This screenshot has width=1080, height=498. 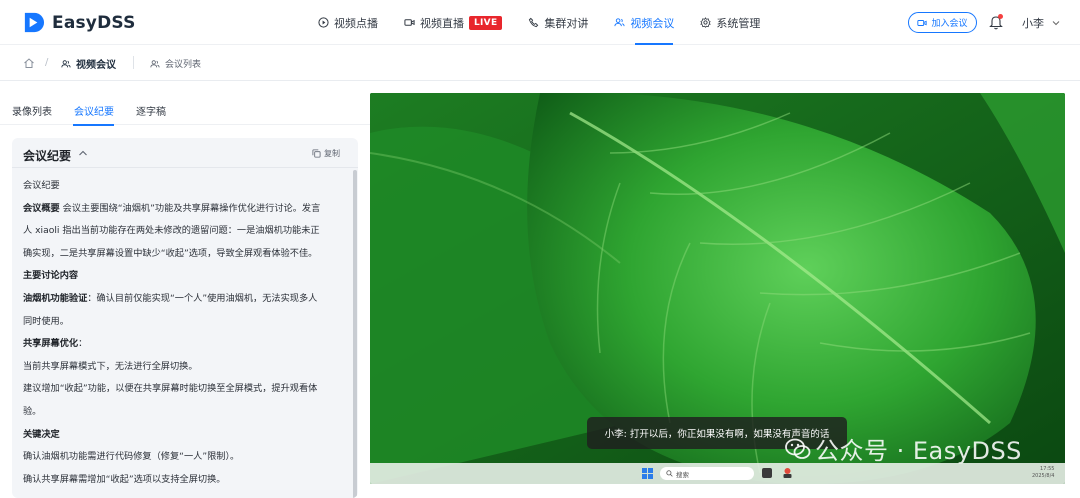 What do you see at coordinates (707, 473) in the screenshot?
I see `taskbar-search: 搜索` at bounding box center [707, 473].